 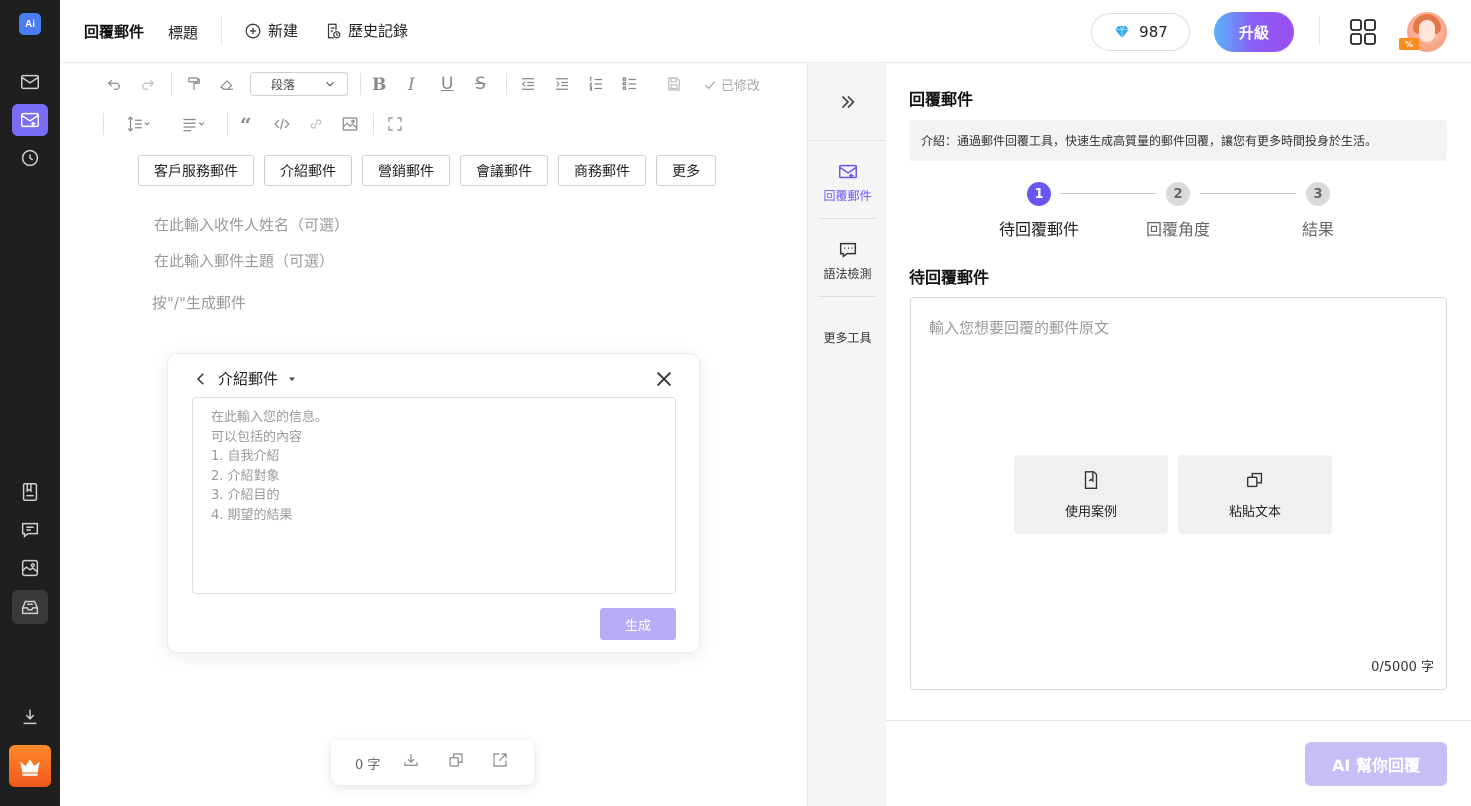 What do you see at coordinates (411, 85) in the screenshot?
I see `italic-icon: I` at bounding box center [411, 85].